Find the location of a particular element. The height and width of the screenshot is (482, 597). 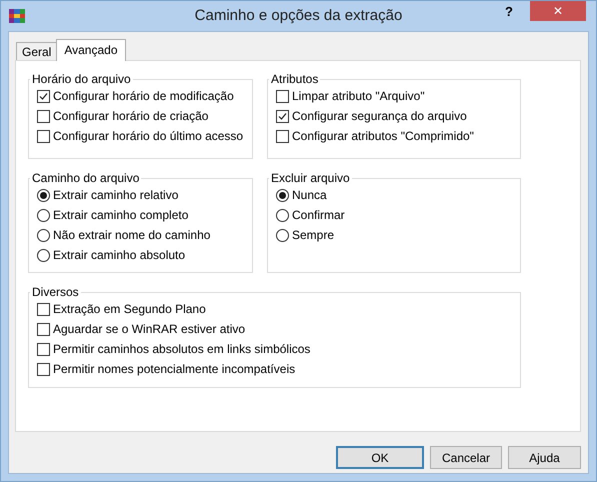

option-label: Configurar atributos "Comprimido" is located at coordinates (383, 136).